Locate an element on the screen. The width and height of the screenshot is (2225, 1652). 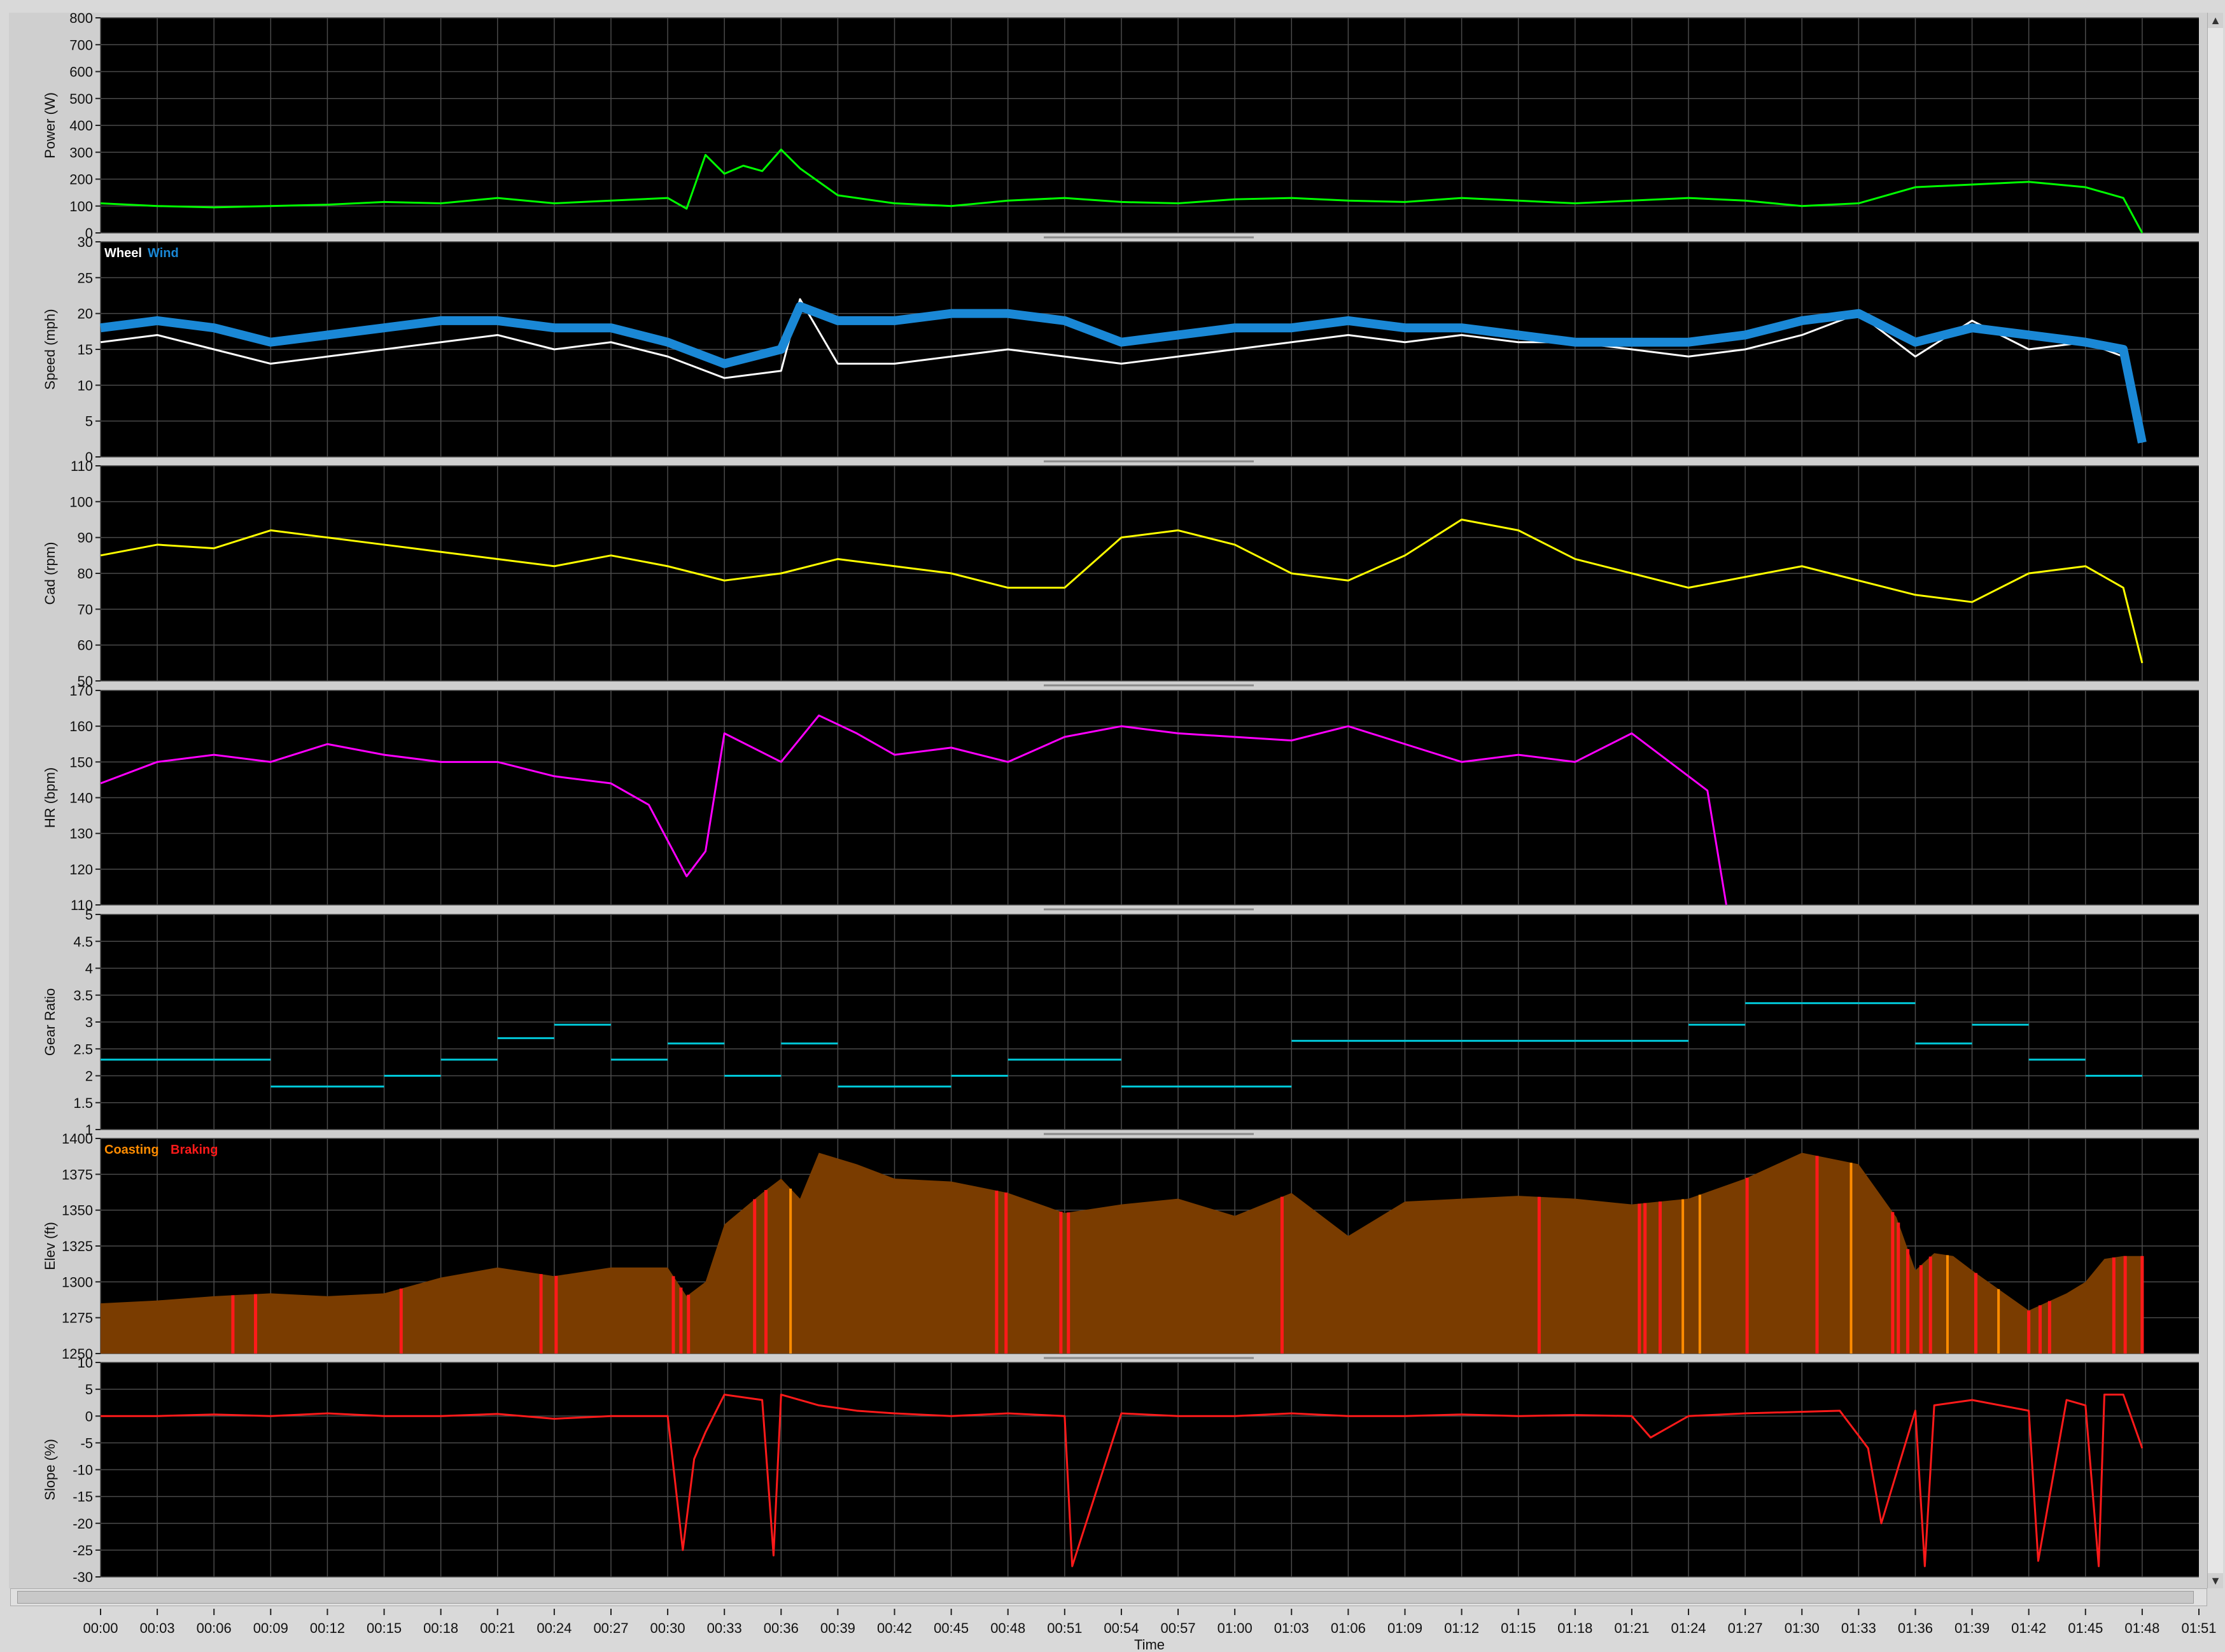
y-tick-label: 2 is located at coordinates (89, 1076).